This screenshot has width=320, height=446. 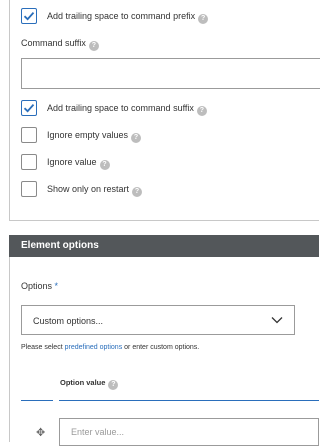 I want to click on element-options-header: Element options, so click(x=164, y=246).